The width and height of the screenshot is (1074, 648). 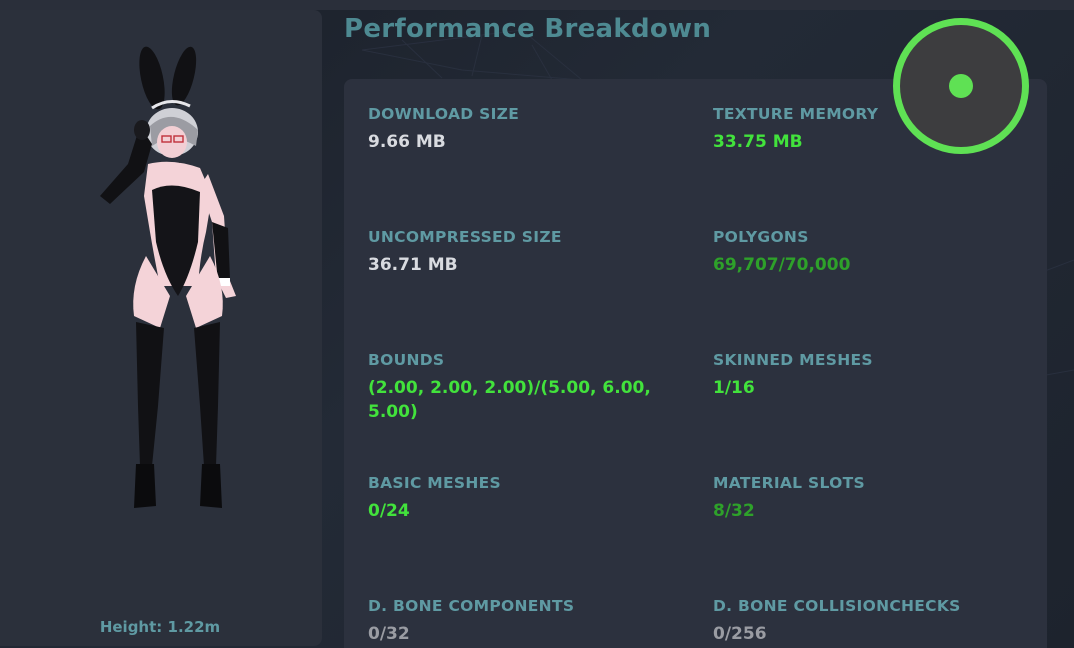 What do you see at coordinates (406, 360) in the screenshot?
I see `stat-label: BOUNDS` at bounding box center [406, 360].